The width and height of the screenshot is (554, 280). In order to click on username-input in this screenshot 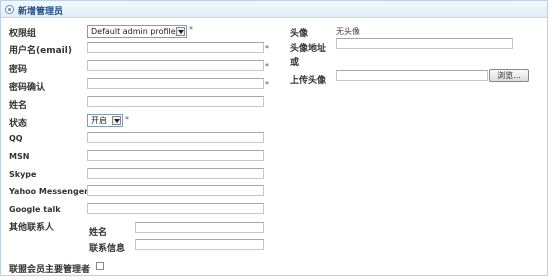, I will do `click(175, 47)`.